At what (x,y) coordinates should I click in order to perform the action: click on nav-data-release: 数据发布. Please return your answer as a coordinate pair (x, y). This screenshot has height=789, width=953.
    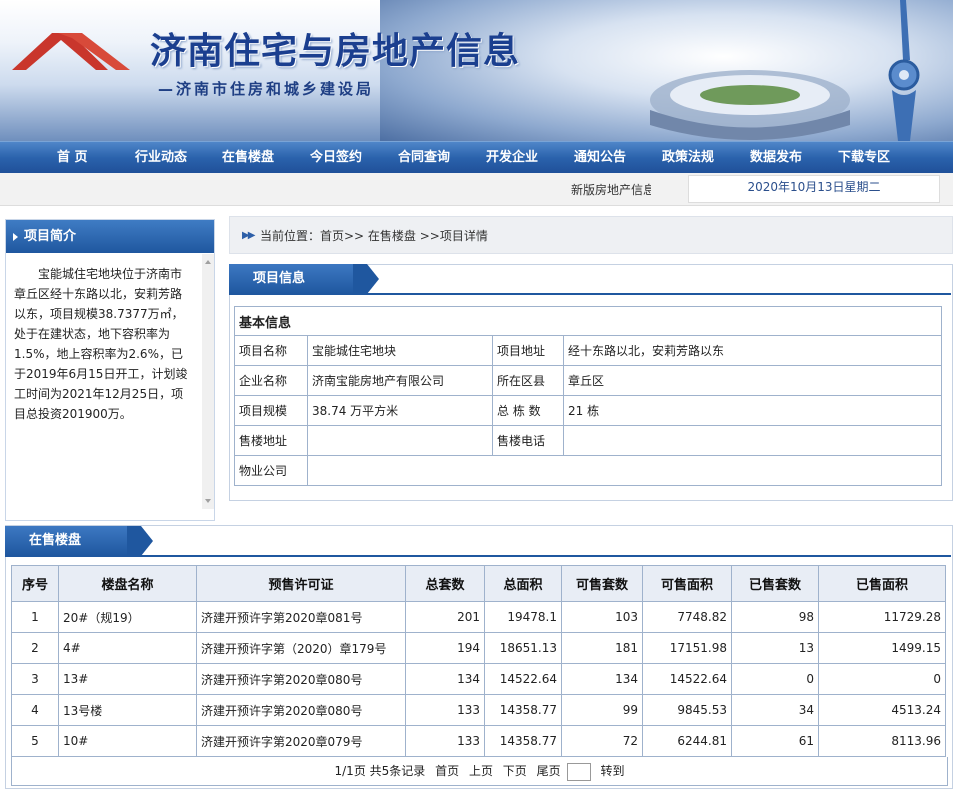
    Looking at the image, I should click on (776, 158).